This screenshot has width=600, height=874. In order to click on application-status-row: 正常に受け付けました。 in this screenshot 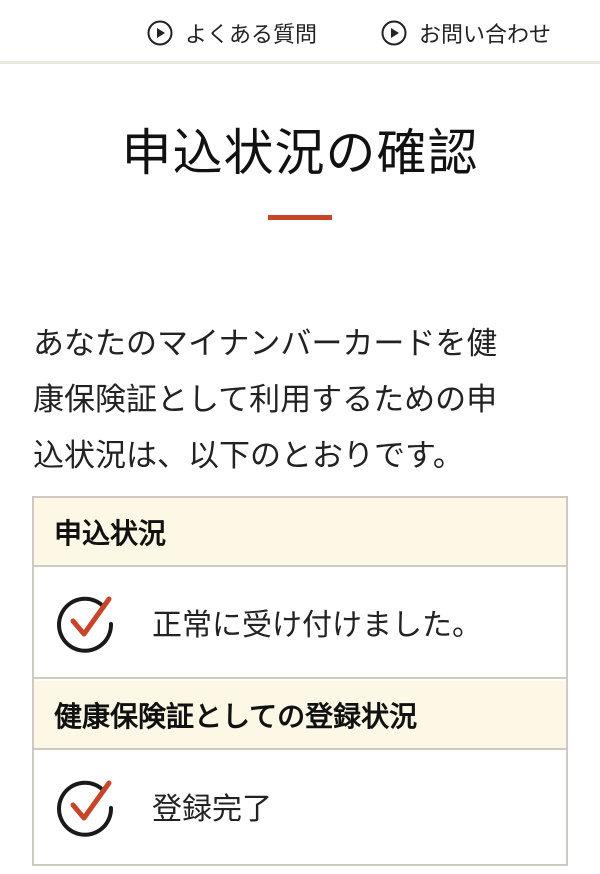, I will do `click(300, 622)`.